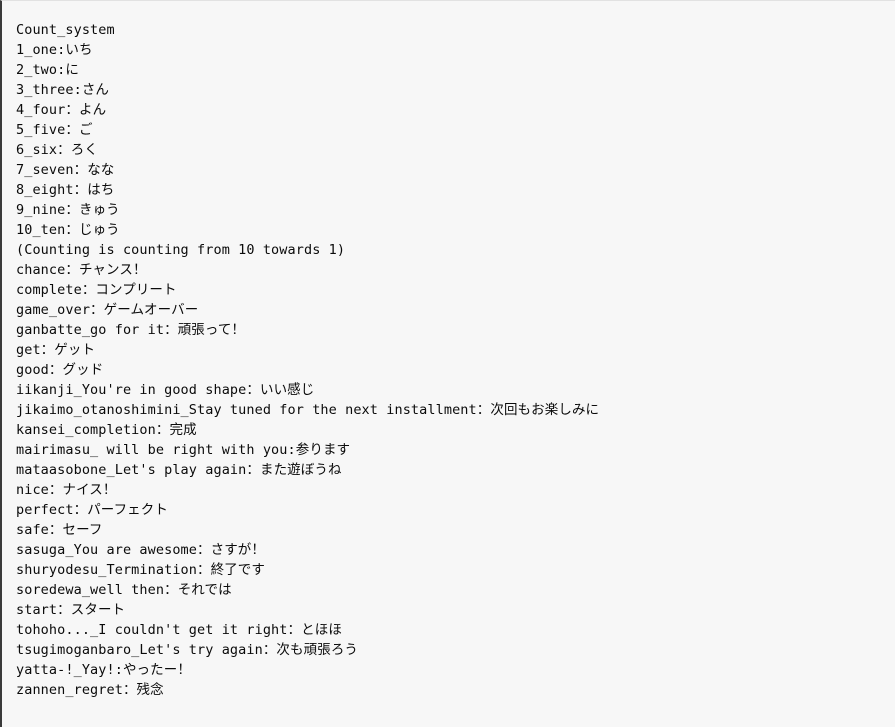 This screenshot has width=895, height=727. What do you see at coordinates (107, 310) in the screenshot?
I see `text-line: game_over：ゲームオーバー` at bounding box center [107, 310].